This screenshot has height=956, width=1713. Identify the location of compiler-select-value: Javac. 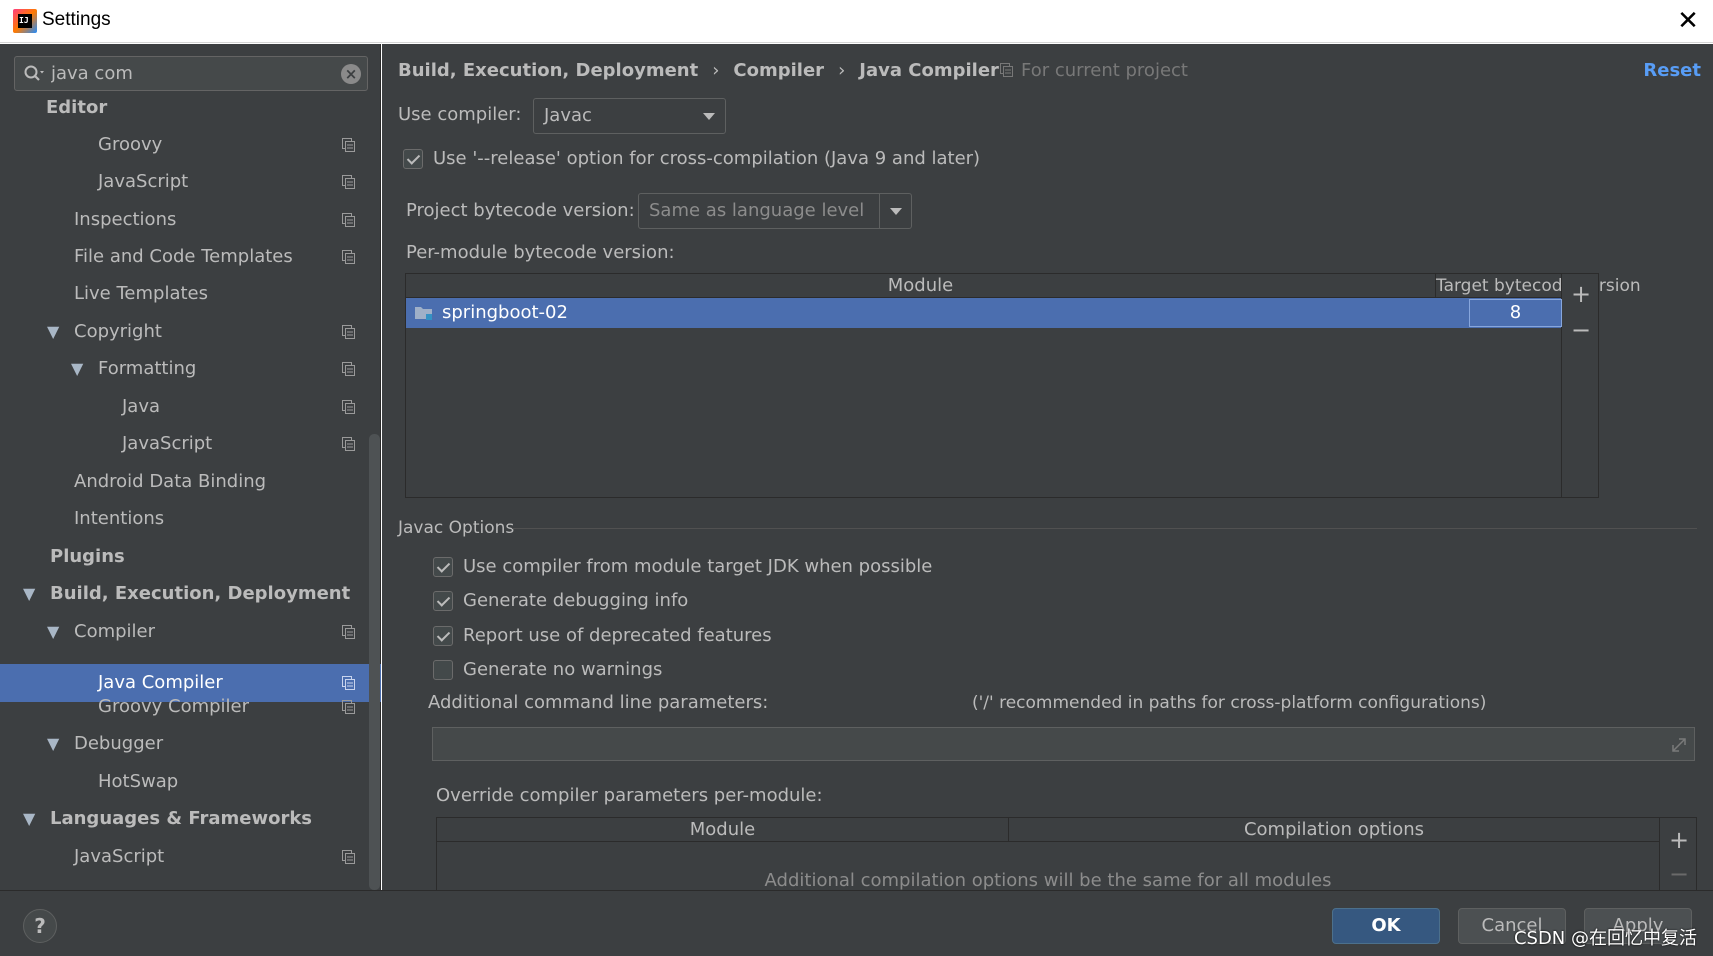
(568, 115).